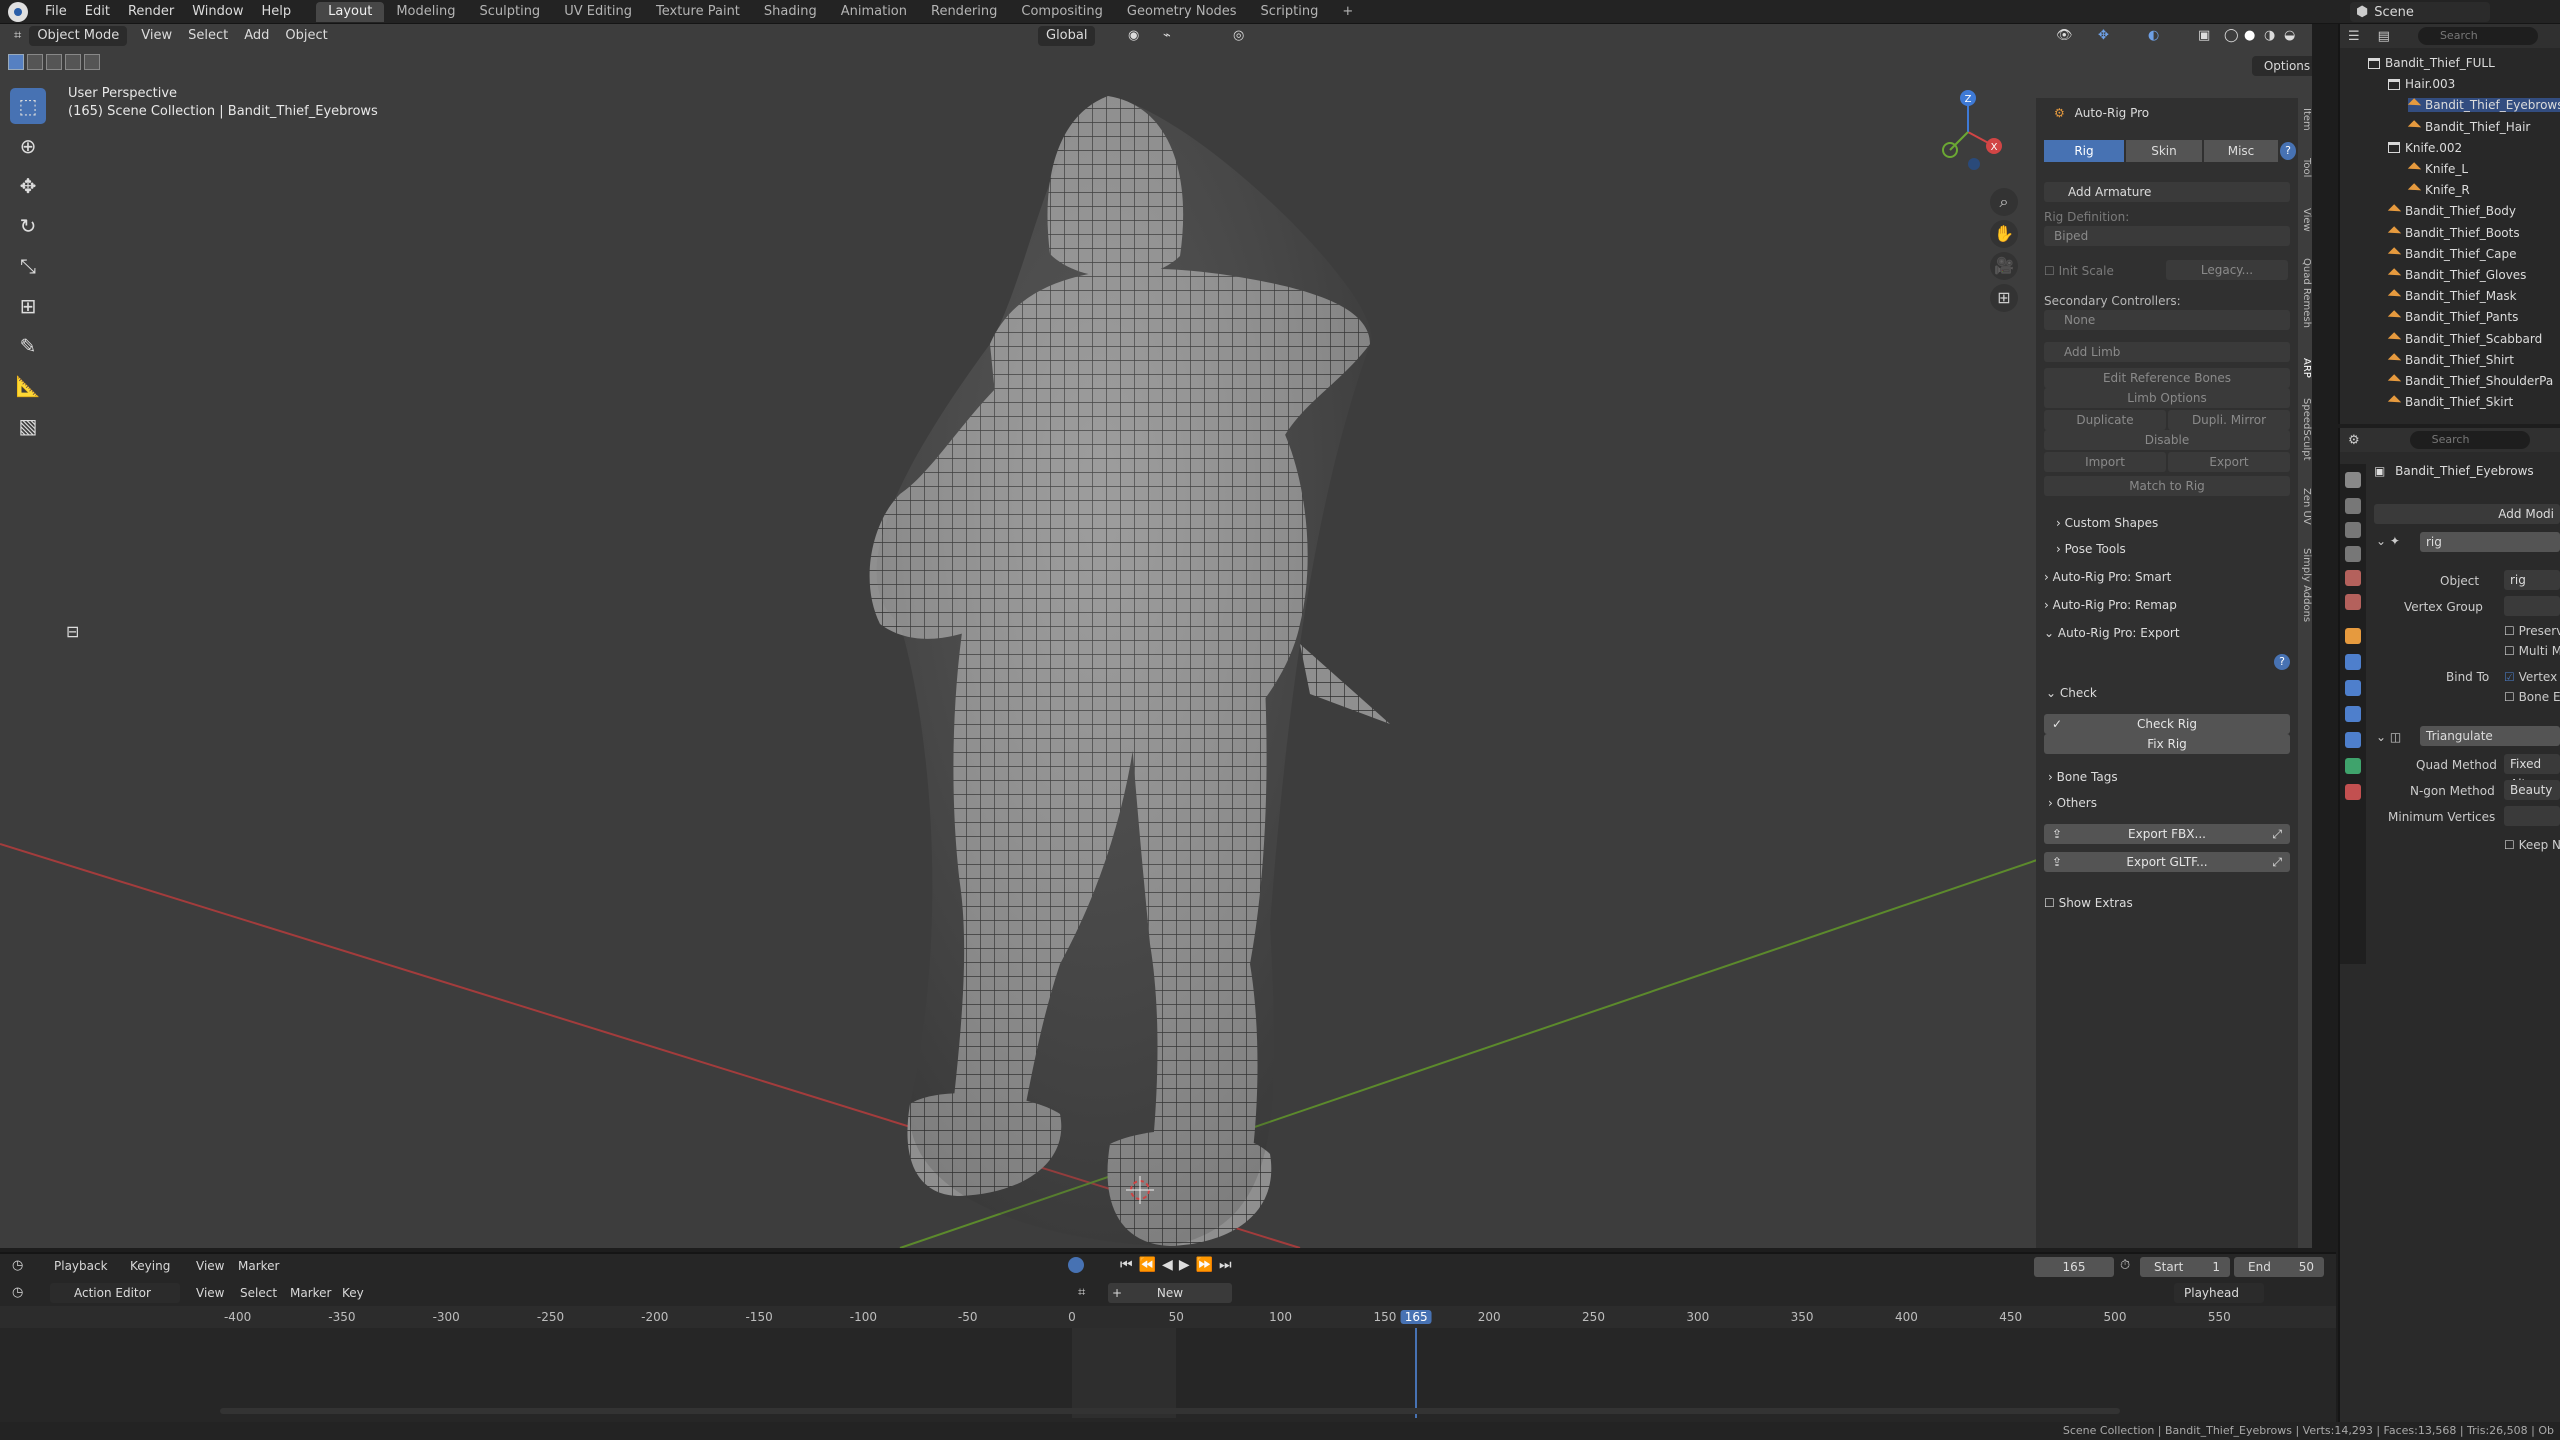 The width and height of the screenshot is (2560, 1440). What do you see at coordinates (81, 1266) in the screenshot?
I see `menu-playback: Playback` at bounding box center [81, 1266].